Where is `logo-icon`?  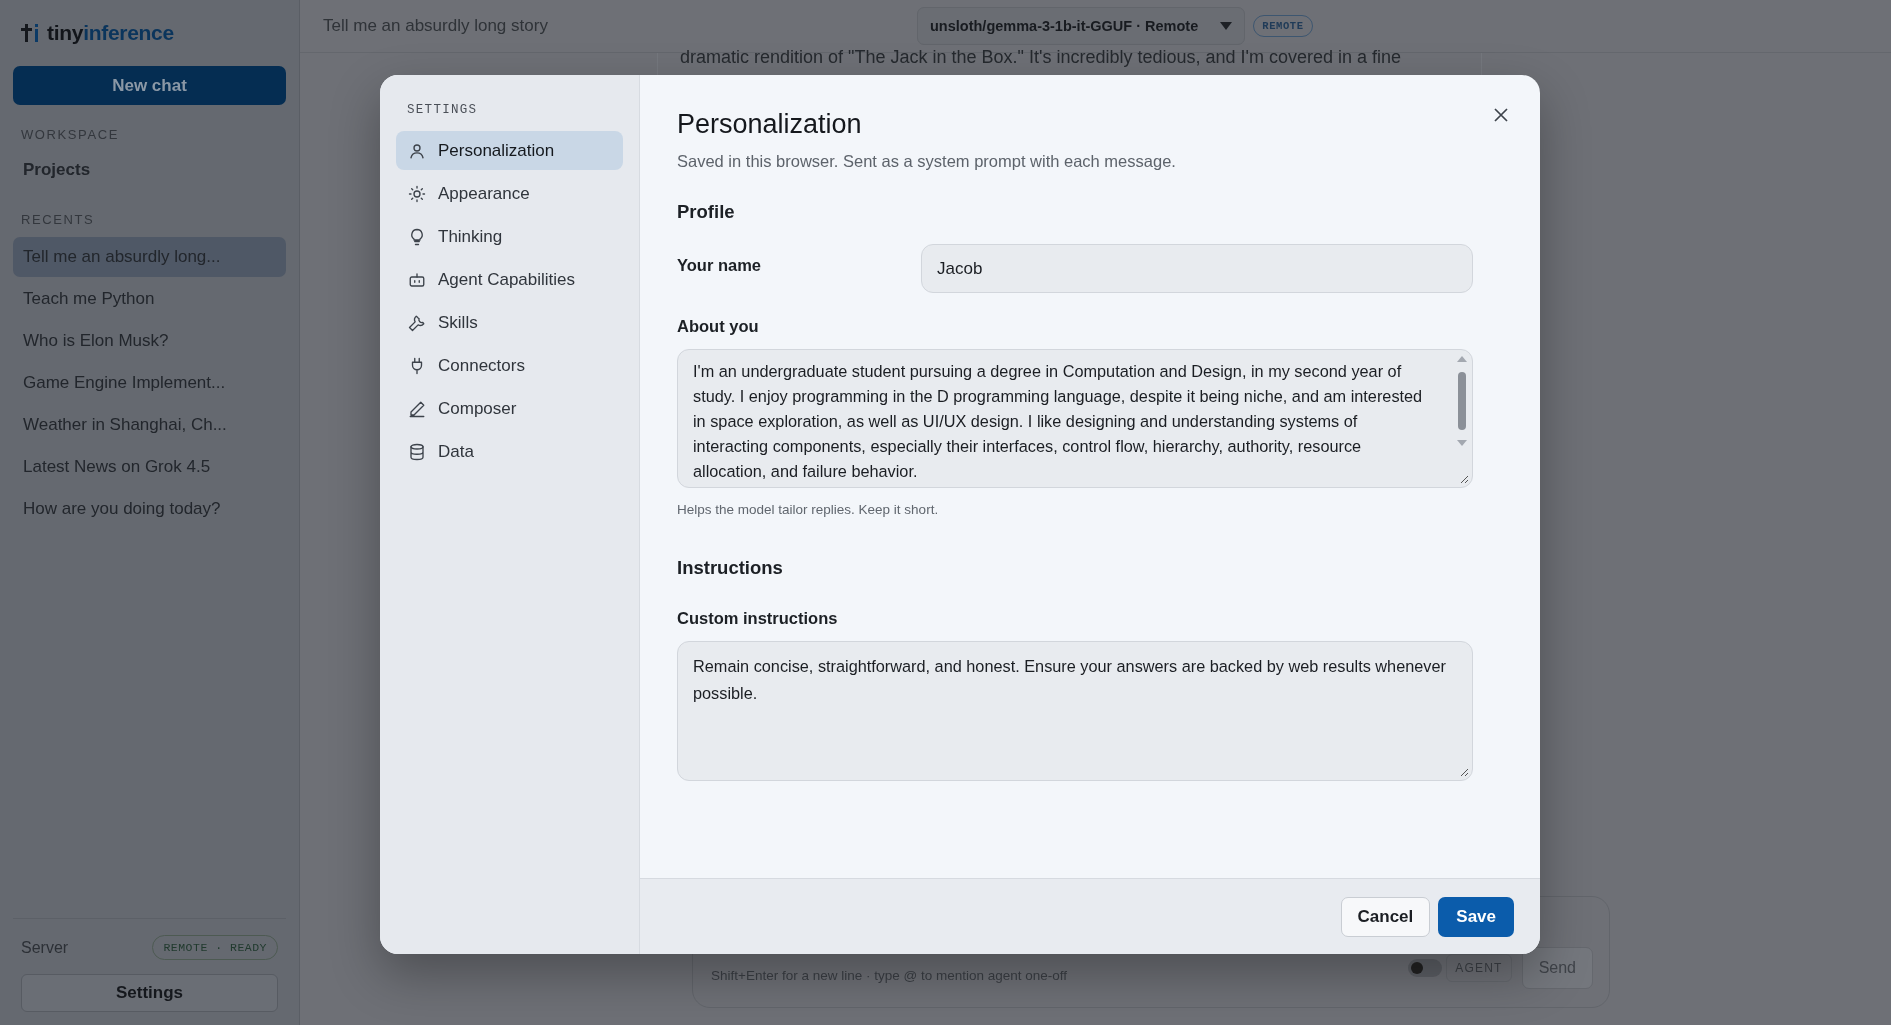 logo-icon is located at coordinates (31, 33).